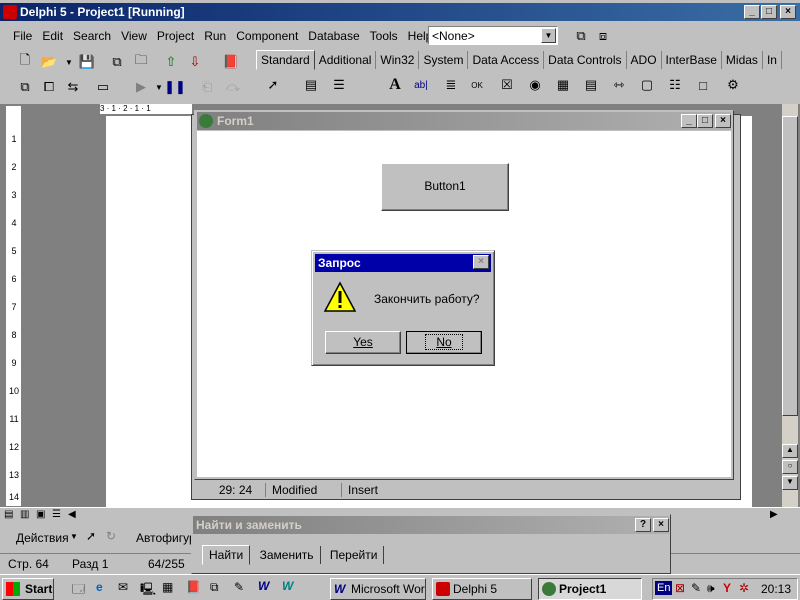 Image resolution: width=800 pixels, height=600 pixels. Describe the element at coordinates (311, 85) in the screenshot. I see `mainmenu-component-icon: ▤` at that location.